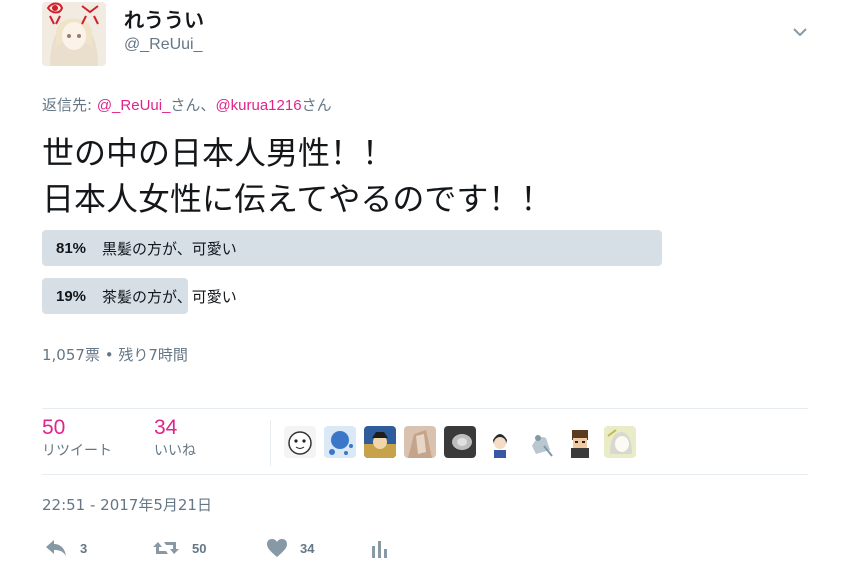  Describe the element at coordinates (71, 248) in the screenshot. I see `poll-percent: 81%` at that location.